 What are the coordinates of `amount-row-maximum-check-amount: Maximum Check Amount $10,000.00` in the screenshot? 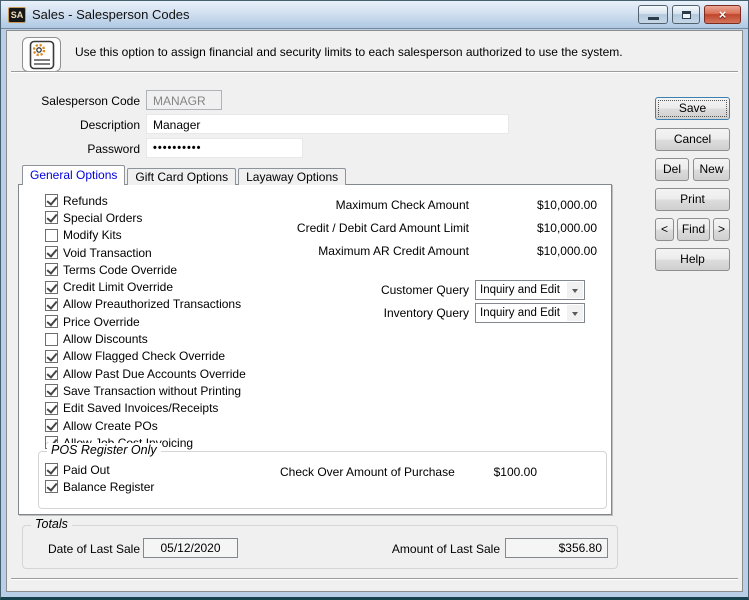 It's located at (383, 204).